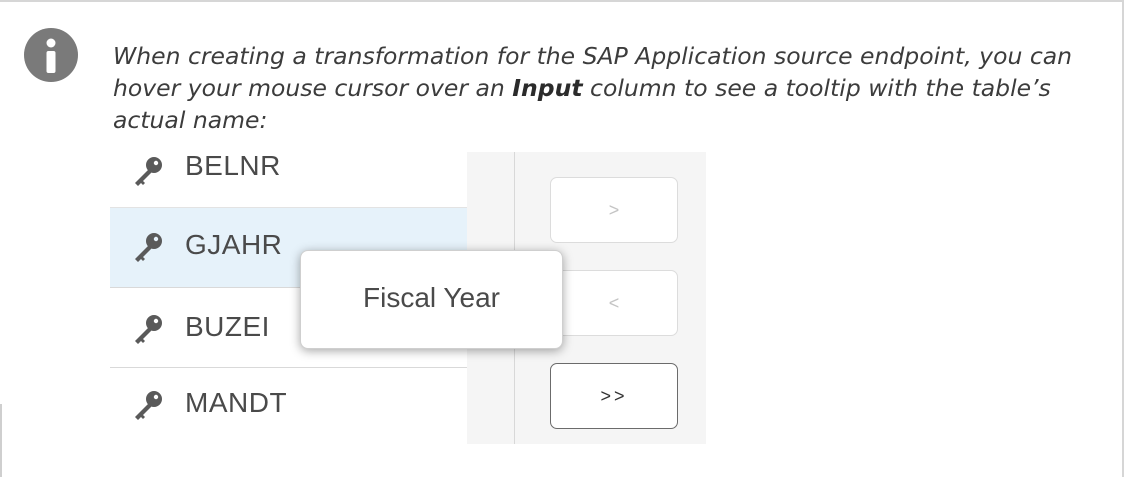 The image size is (1127, 477). Describe the element at coordinates (1, 440) in the screenshot. I see `note-left-border` at that location.